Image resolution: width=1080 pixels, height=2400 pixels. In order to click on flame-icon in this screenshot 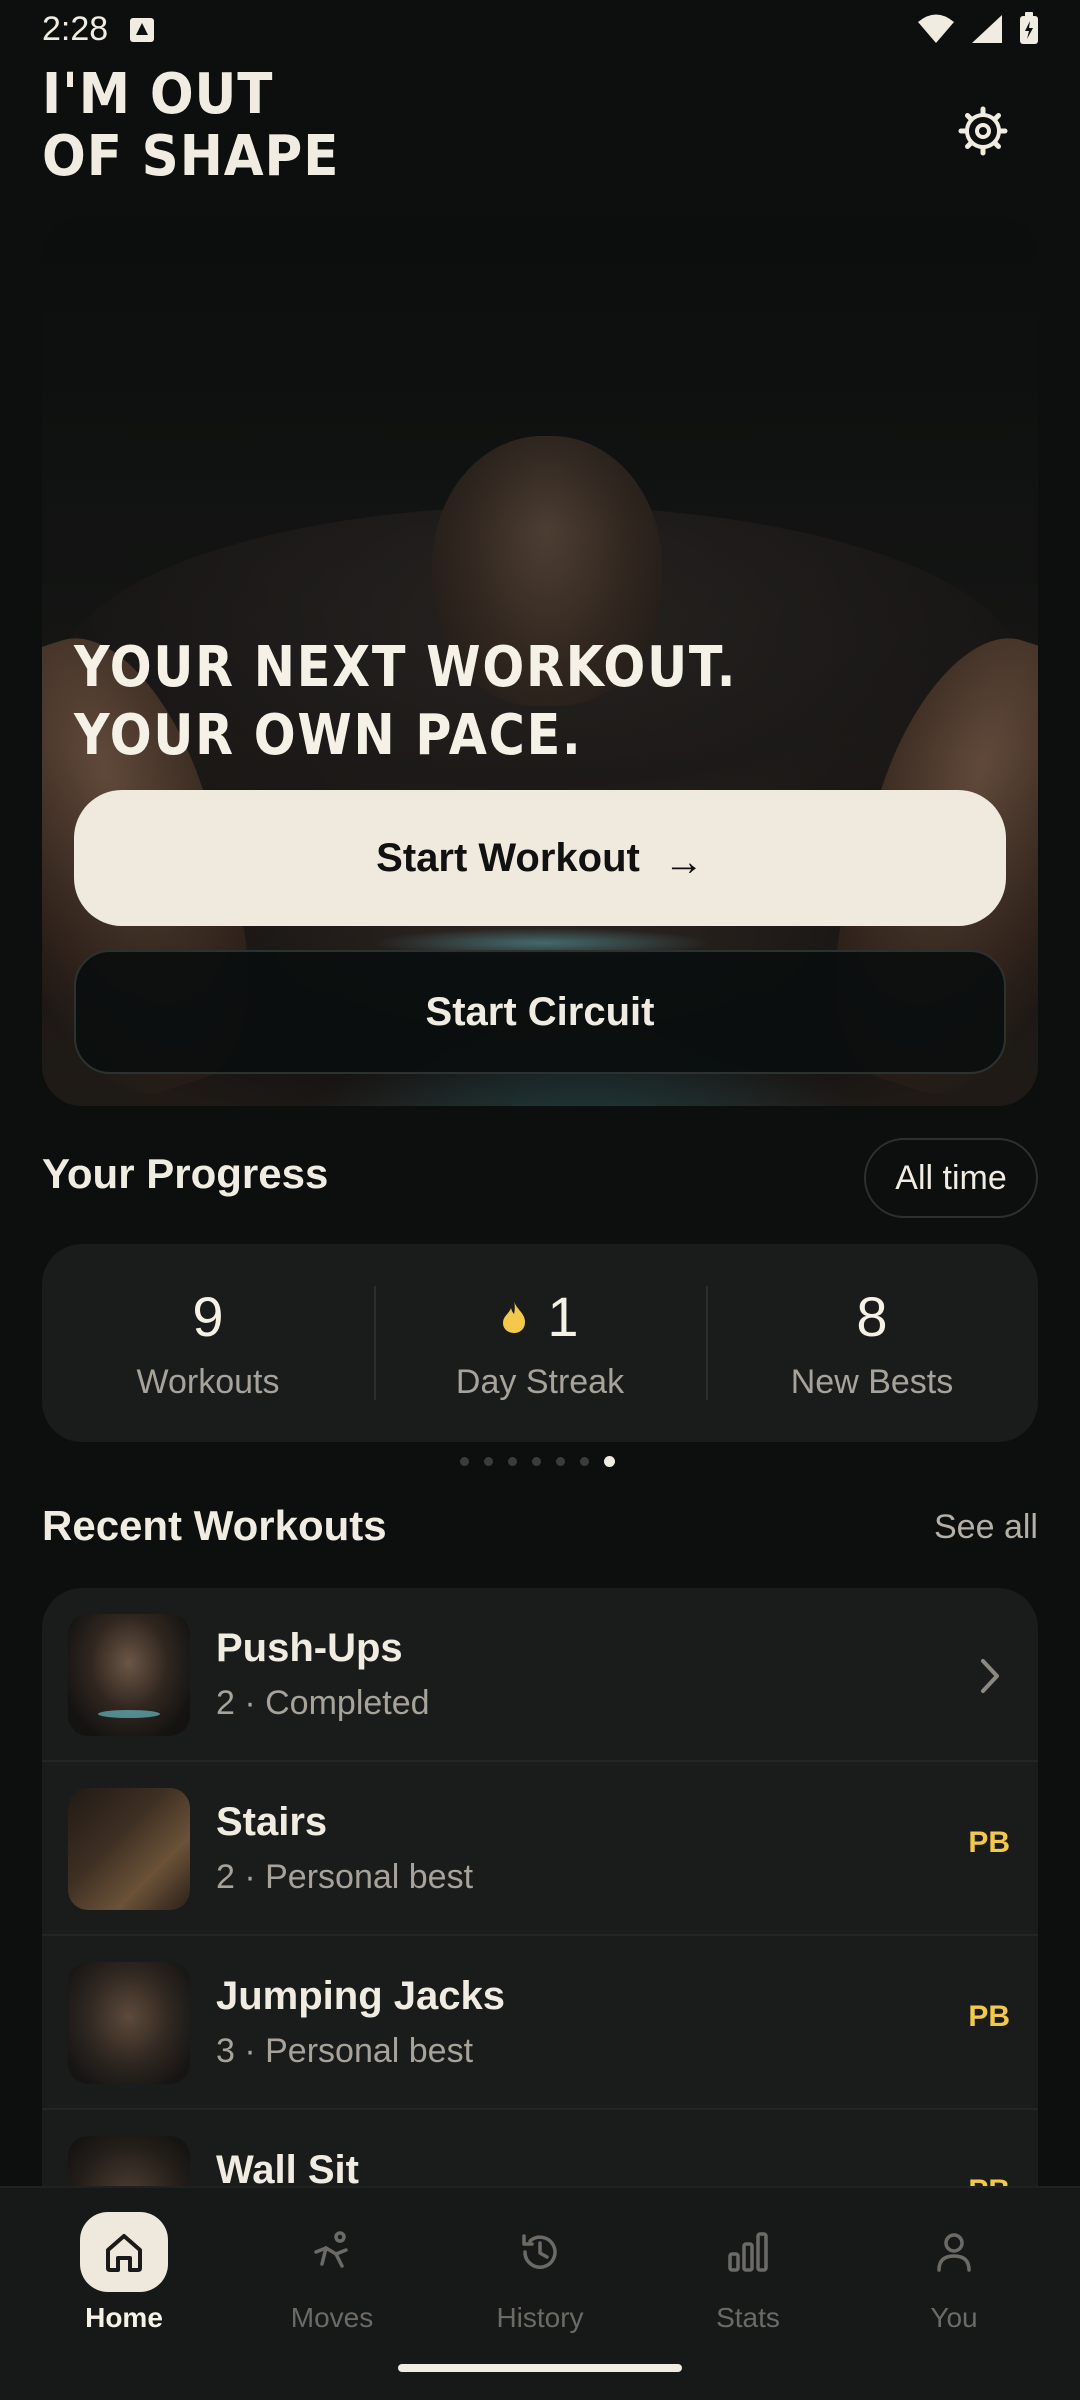, I will do `click(514, 1316)`.